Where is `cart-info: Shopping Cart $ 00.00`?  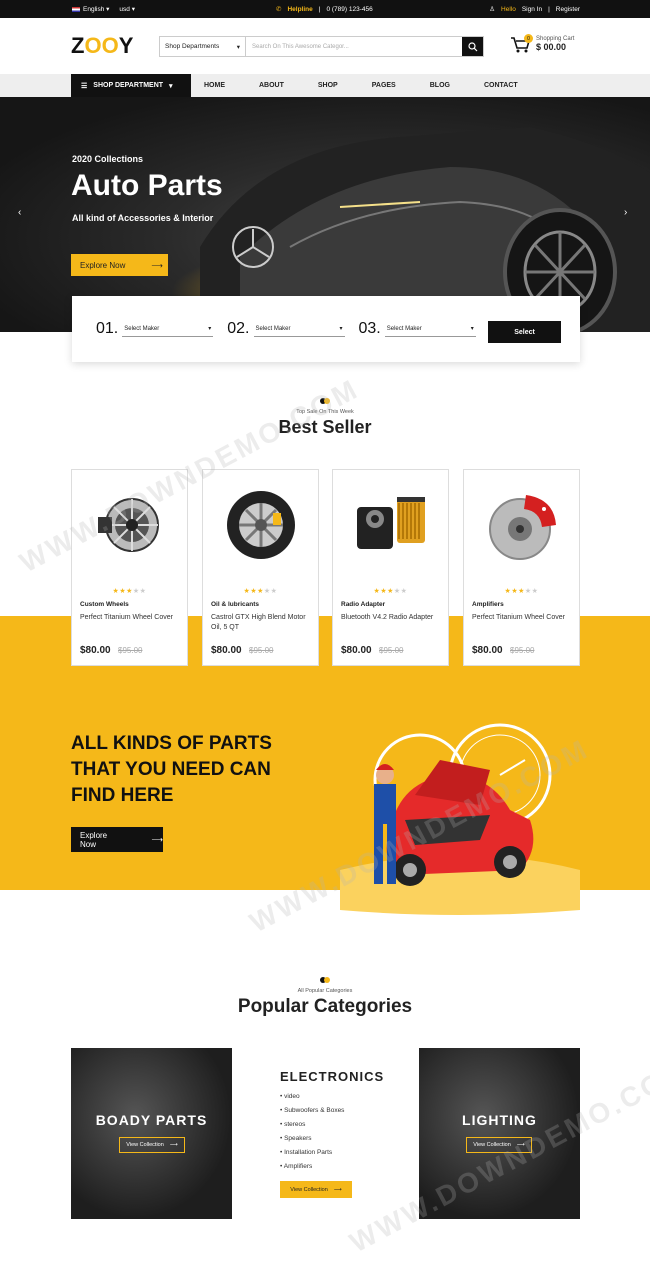
cart-info: Shopping Cart $ 00.00 is located at coordinates (555, 45).